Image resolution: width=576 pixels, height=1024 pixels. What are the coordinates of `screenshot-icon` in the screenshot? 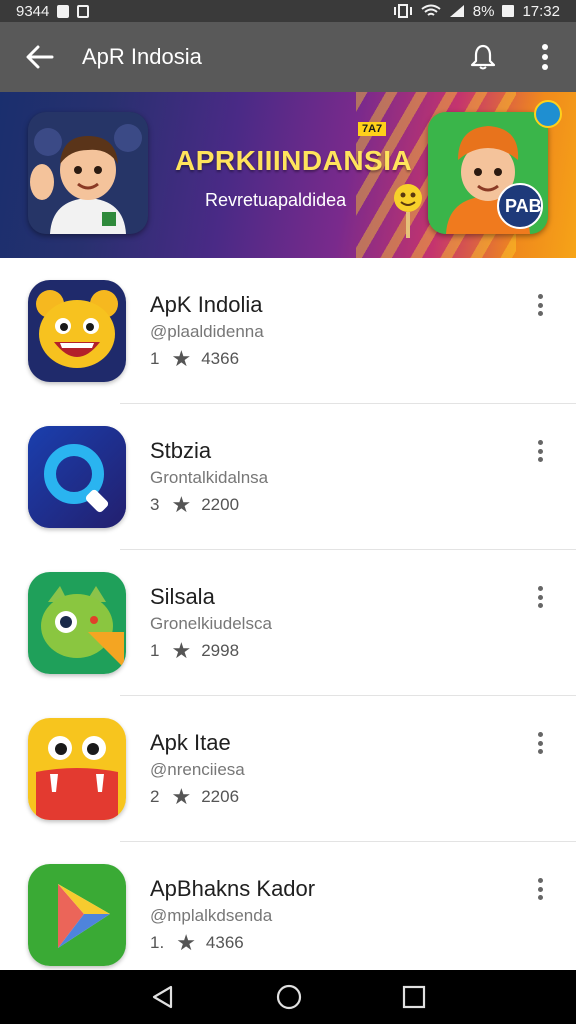 It's located at (83, 11).